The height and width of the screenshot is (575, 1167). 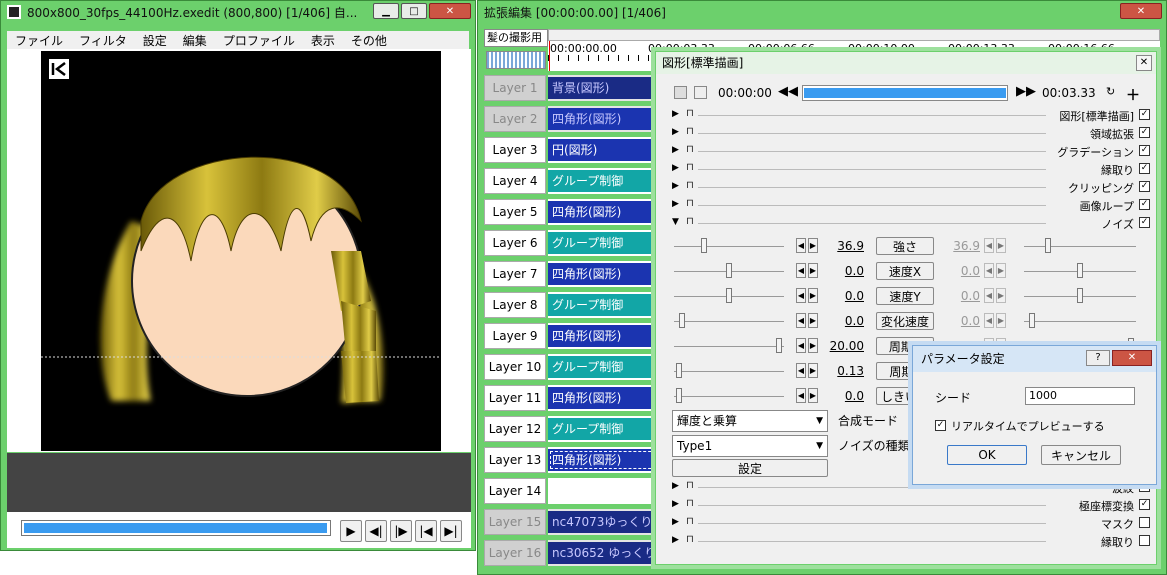 I want to click on layer-label: Layer 6, so click(x=515, y=243).